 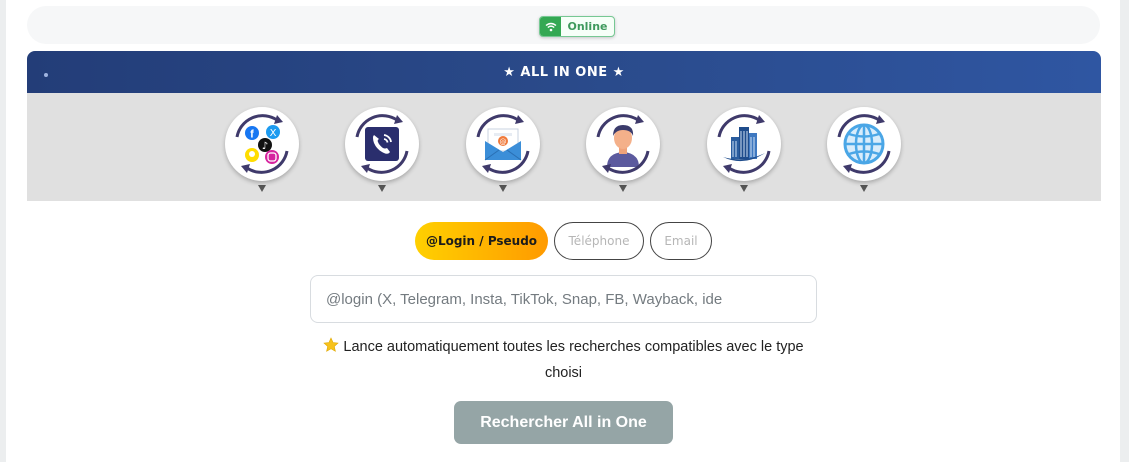 What do you see at coordinates (563, 422) in the screenshot?
I see `search-all-in-one-button: Rechercher All in One` at bounding box center [563, 422].